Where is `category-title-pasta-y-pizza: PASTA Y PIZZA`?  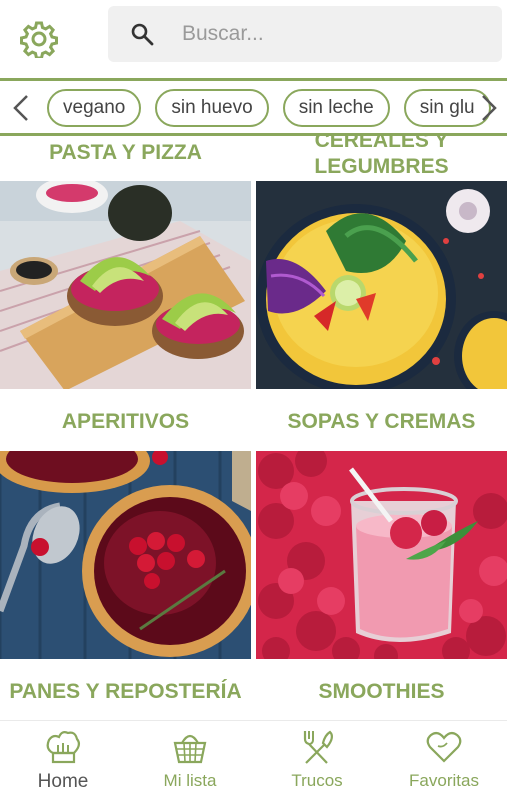
category-title-pasta-y-pizza: PASTA Y PIZZA is located at coordinates (125, 153).